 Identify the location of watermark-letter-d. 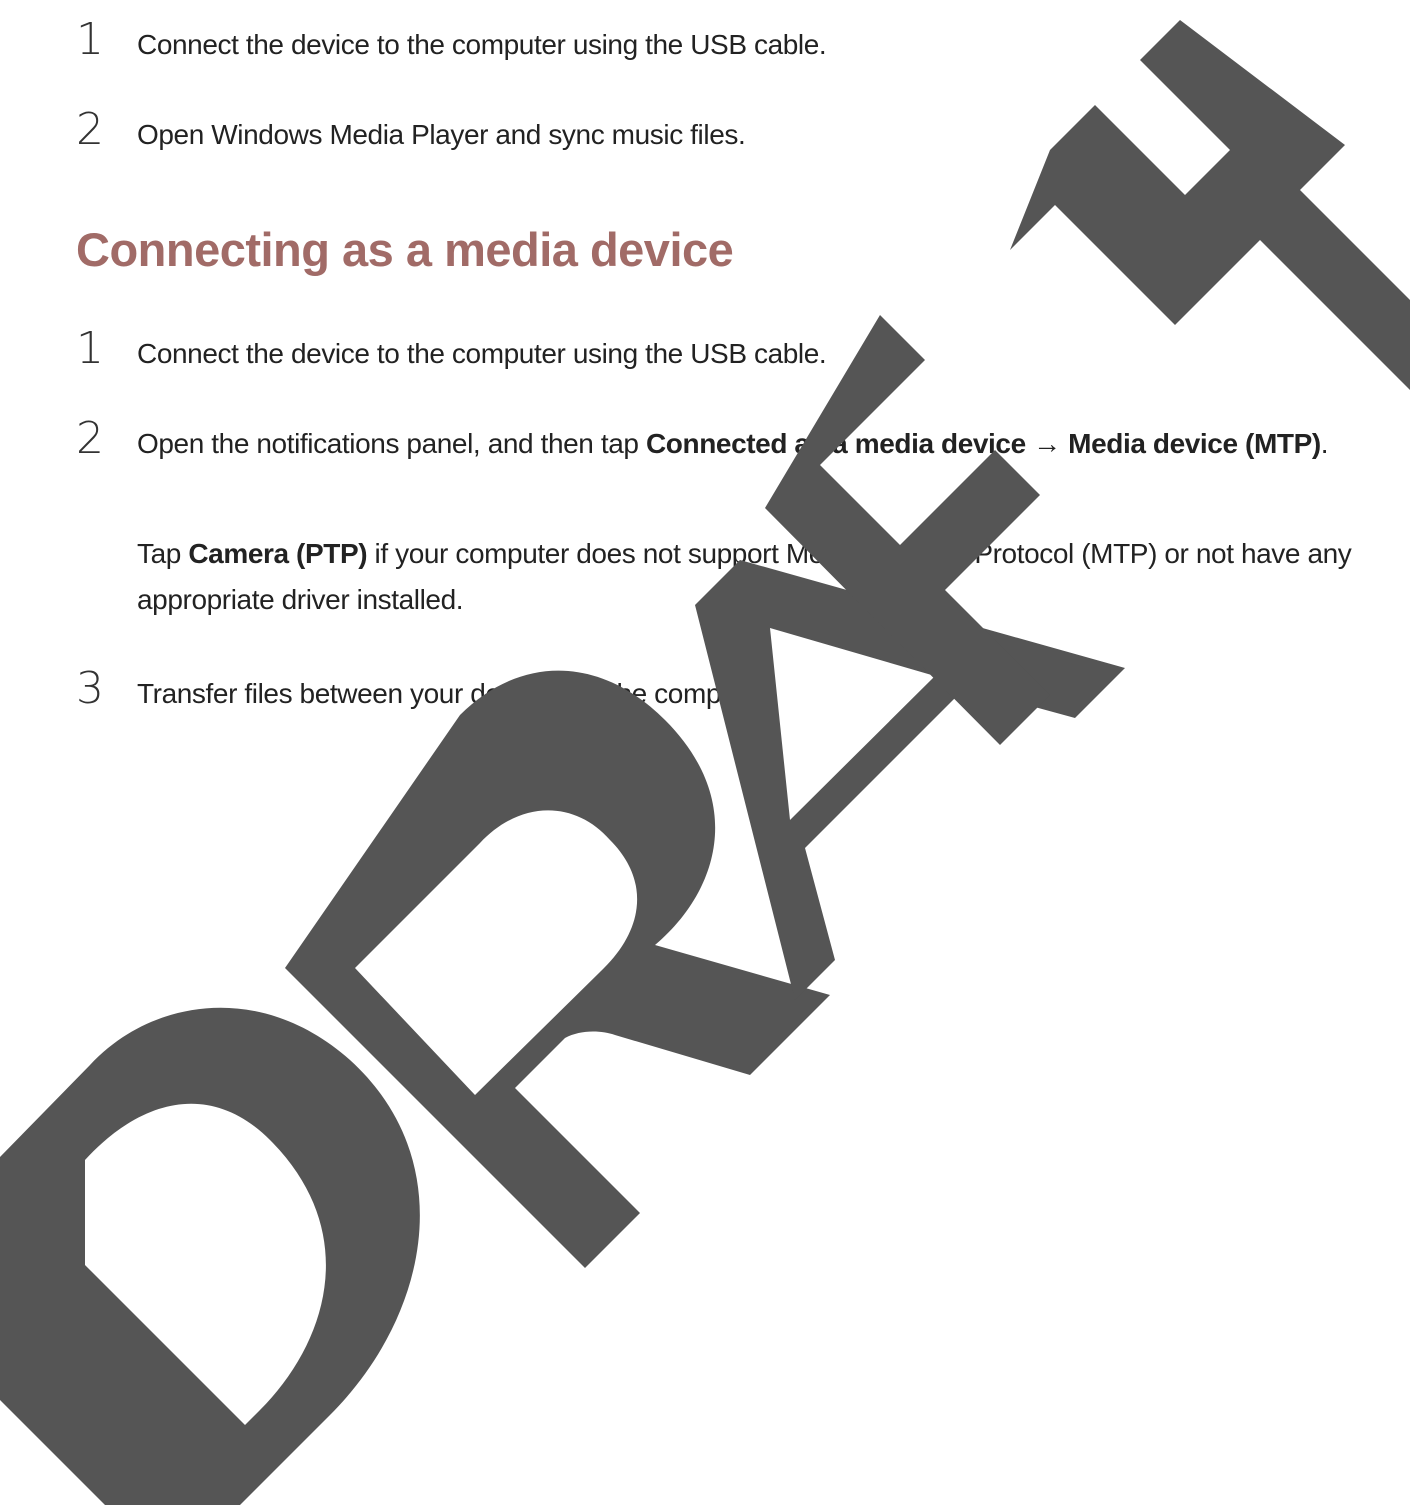
(210, 1256).